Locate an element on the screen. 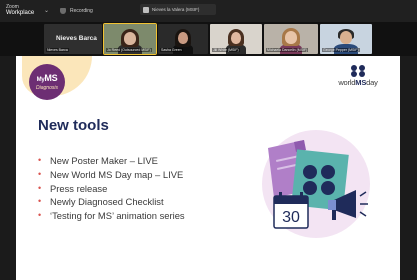 The height and width of the screenshot is (280, 417). app-name: Zoom Workplace is located at coordinates (20, 10).